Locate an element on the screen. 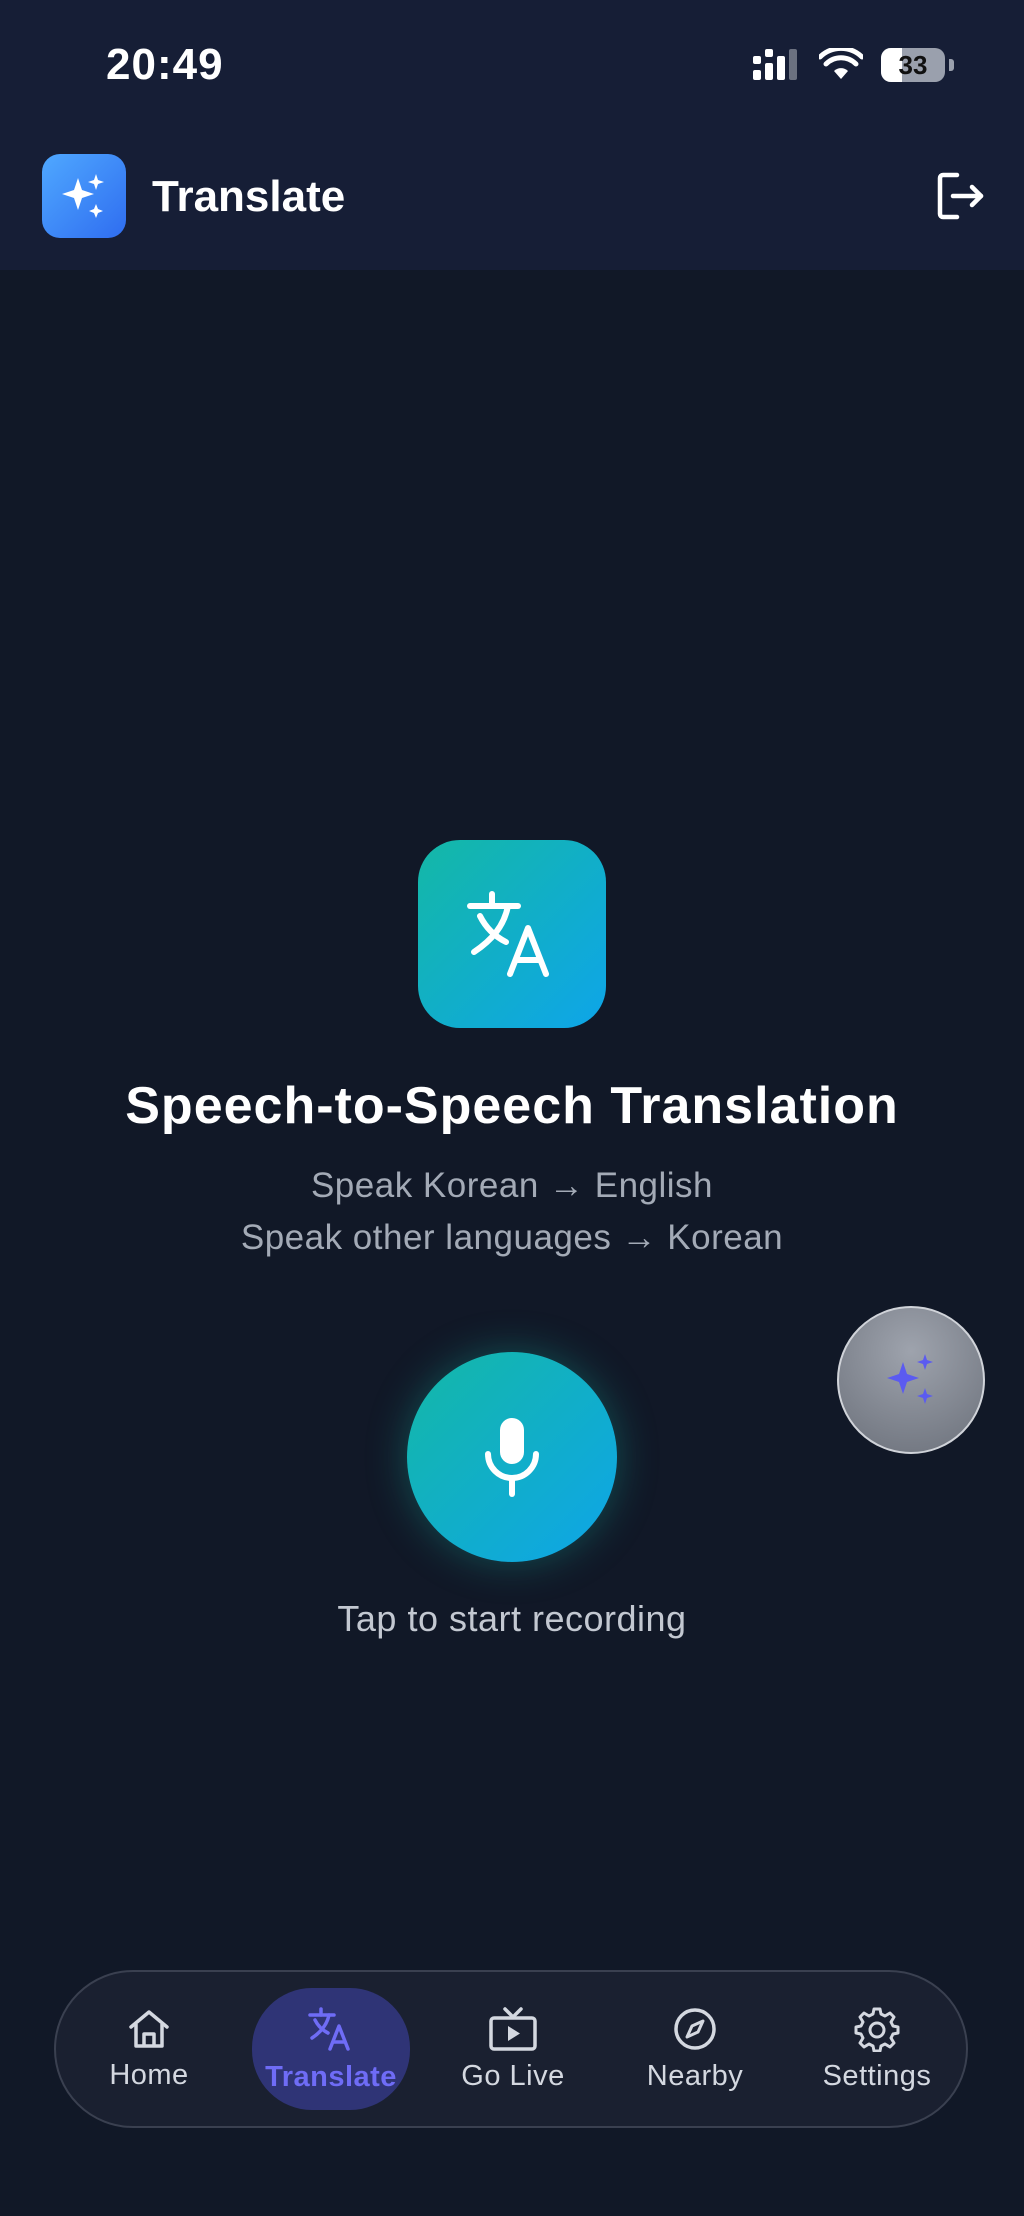  hero-subtitle-line-2: Speak other languages → Korean is located at coordinates (512, 1237).